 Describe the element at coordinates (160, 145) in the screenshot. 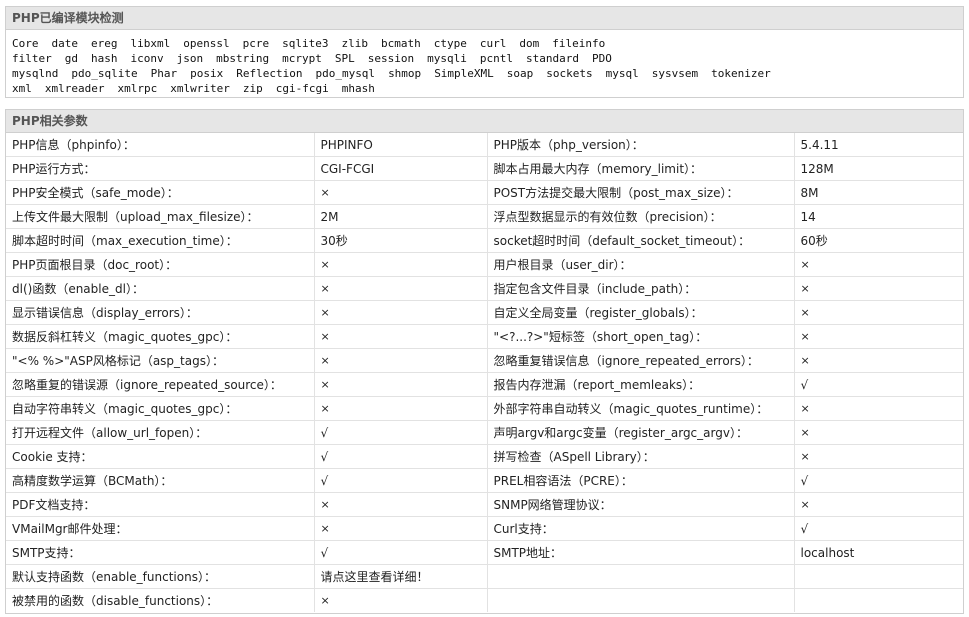

I see `param-label: PHP信息（phpinfo）：` at that location.